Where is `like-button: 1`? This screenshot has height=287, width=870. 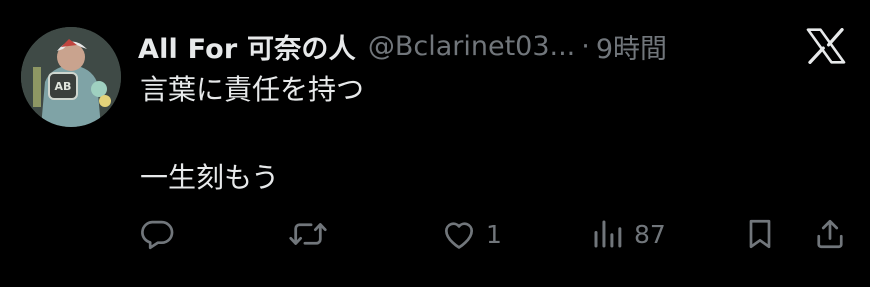 like-button: 1 is located at coordinates (471, 234).